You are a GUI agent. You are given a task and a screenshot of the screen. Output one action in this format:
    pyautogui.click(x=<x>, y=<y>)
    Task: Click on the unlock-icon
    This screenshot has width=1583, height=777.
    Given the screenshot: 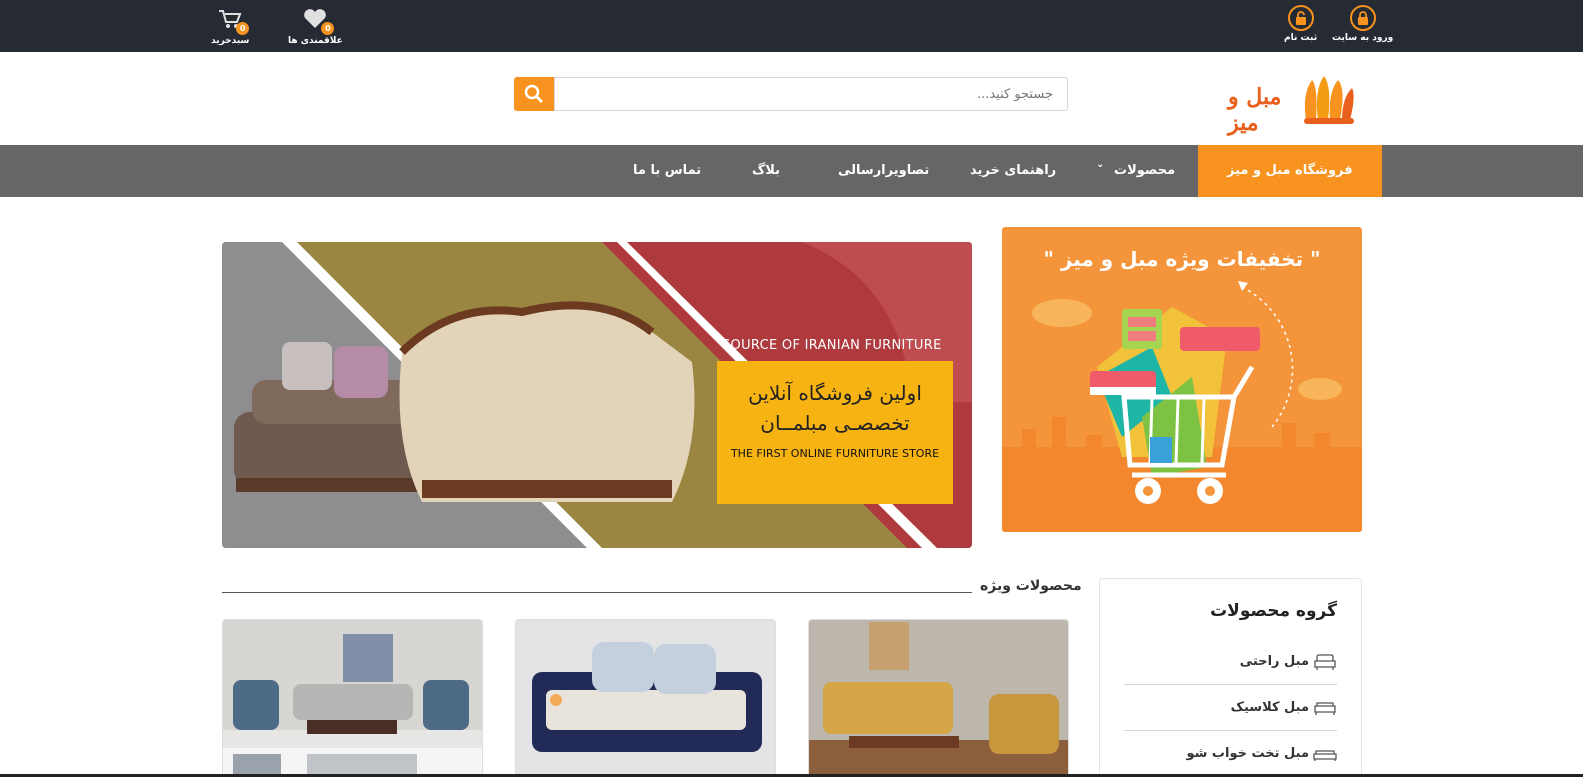 What is the action you would take?
    pyautogui.click(x=1300, y=18)
    